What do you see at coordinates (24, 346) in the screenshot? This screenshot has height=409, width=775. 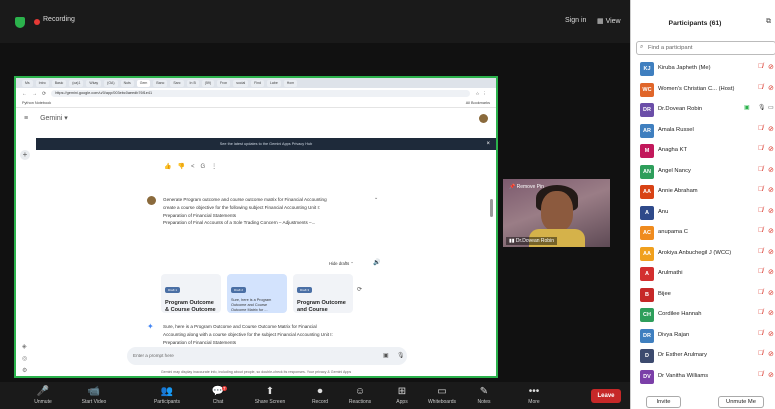 I see `gem-manager-icon: ◈` at bounding box center [24, 346].